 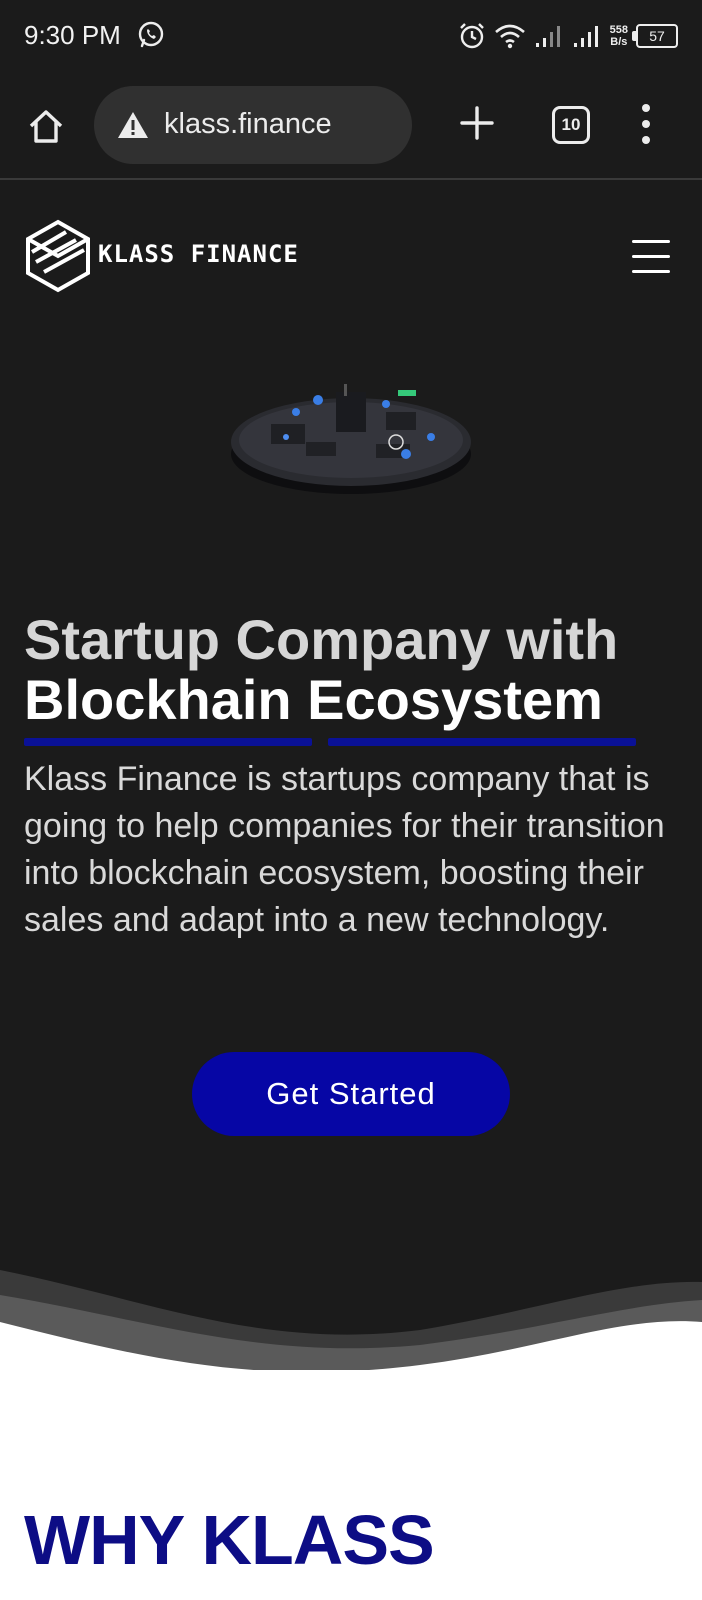 I want to click on browser-toolbar: klass.finance 10, so click(x=351, y=126).